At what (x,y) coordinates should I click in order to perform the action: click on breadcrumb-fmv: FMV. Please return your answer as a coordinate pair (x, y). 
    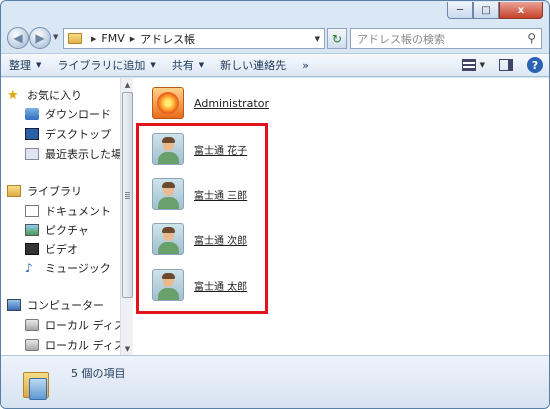
    Looking at the image, I should click on (112, 38).